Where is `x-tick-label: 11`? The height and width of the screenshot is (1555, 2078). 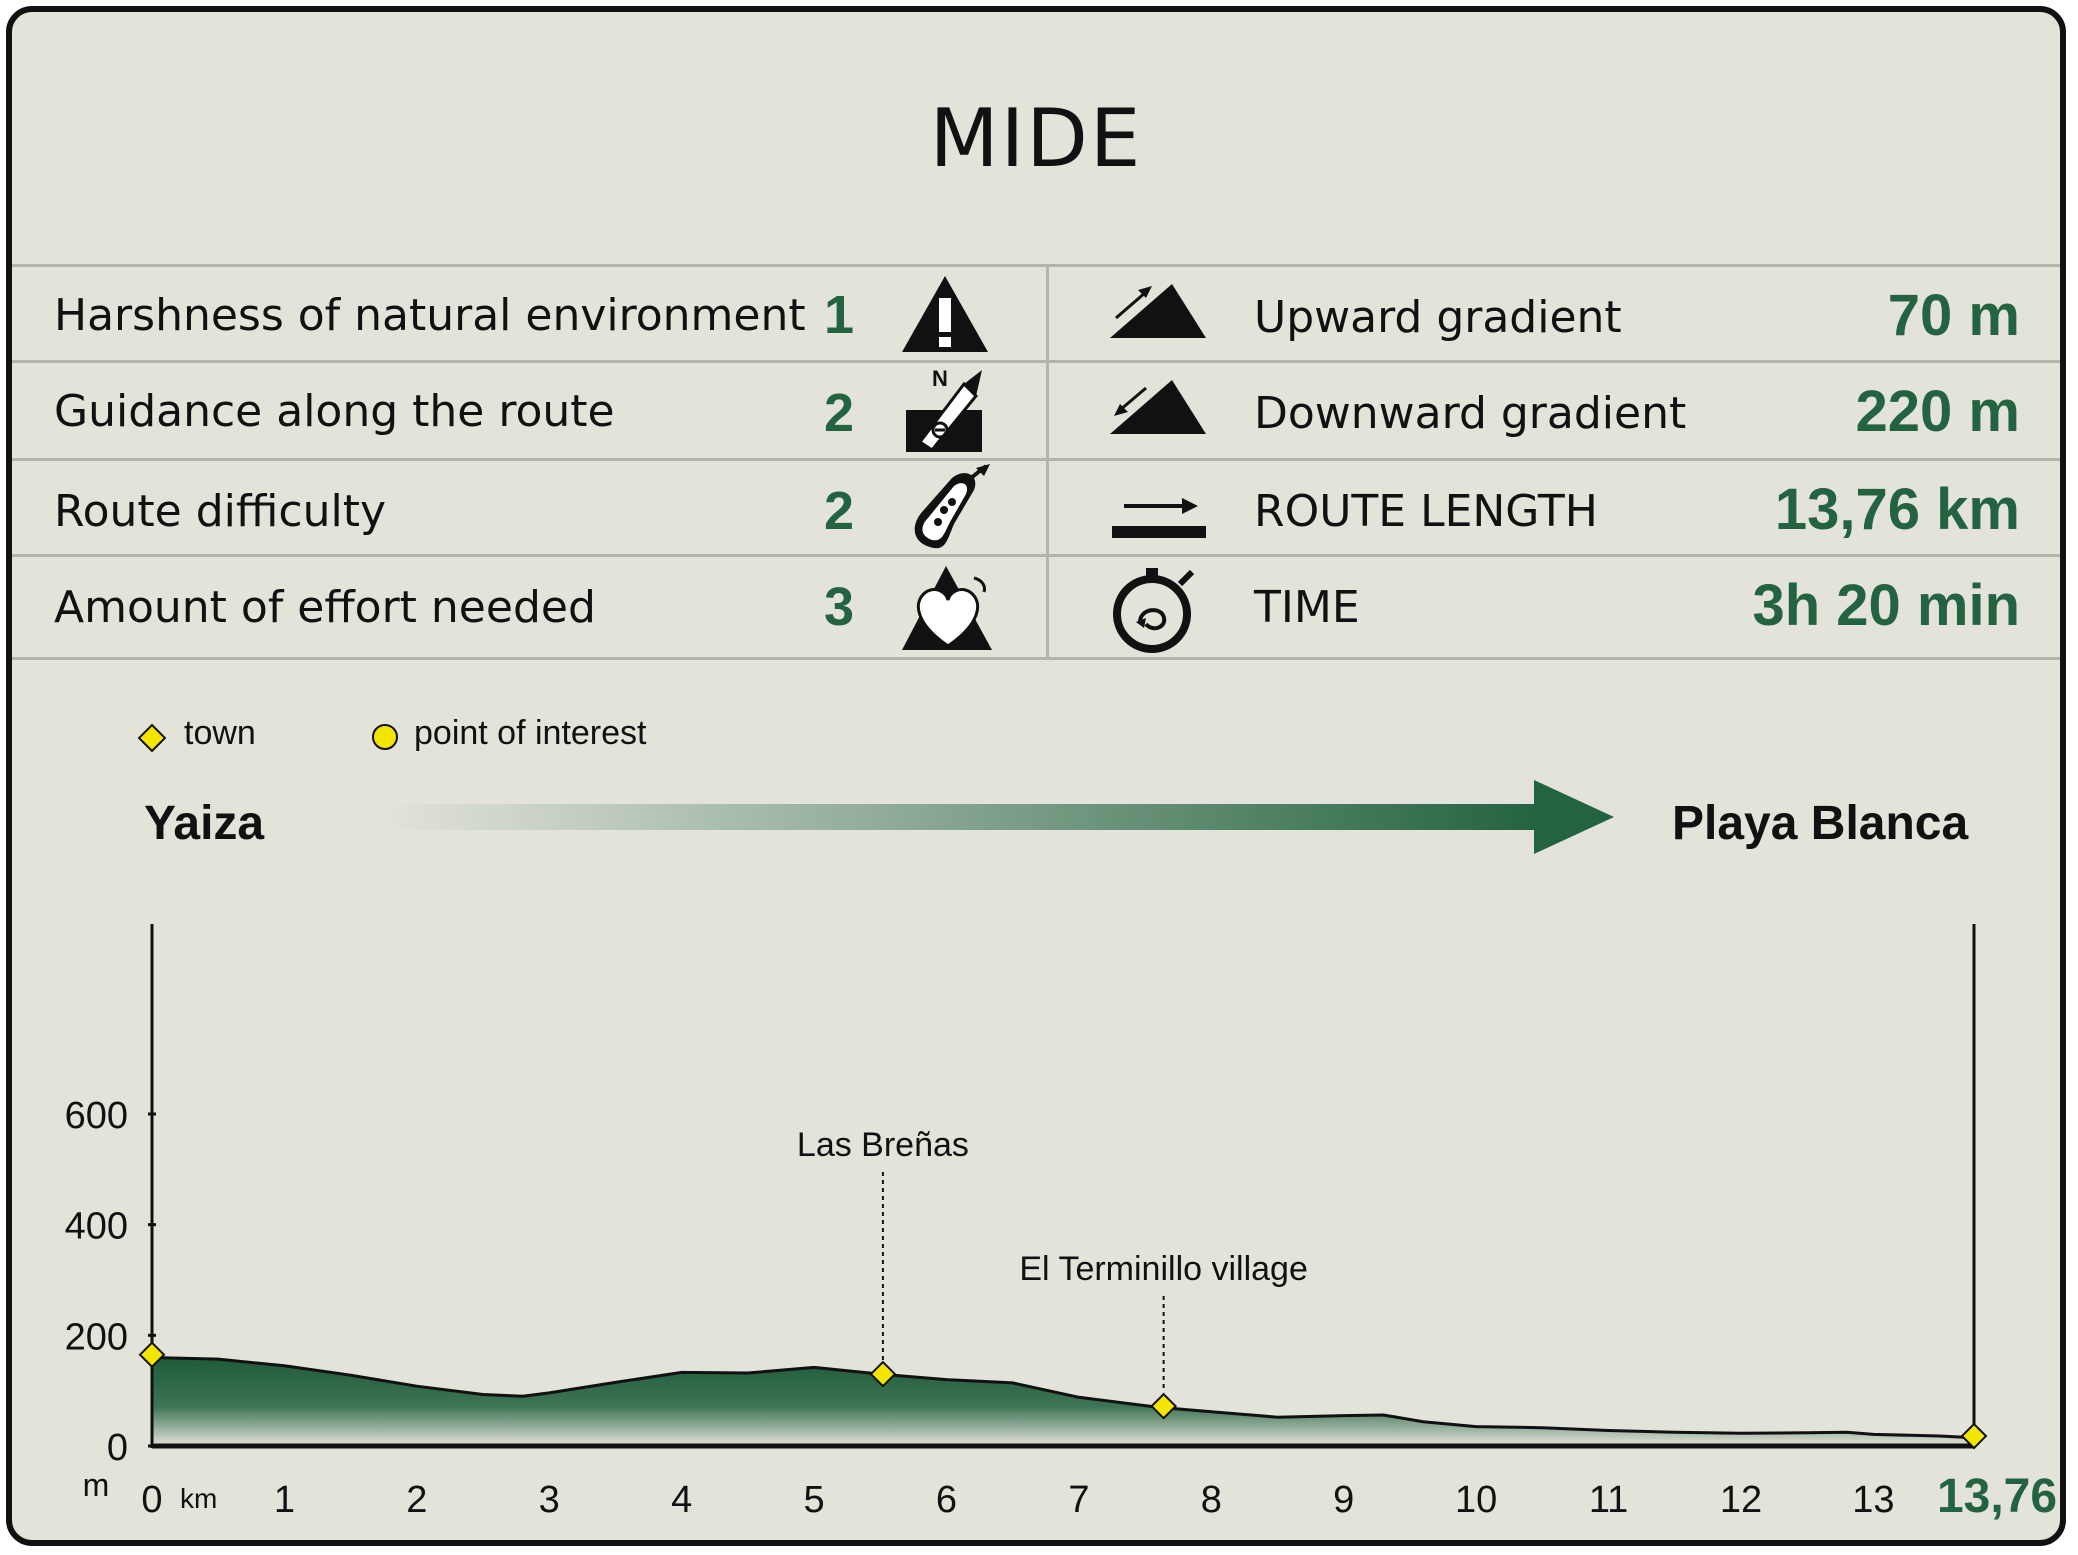
x-tick-label: 11 is located at coordinates (1608, 1500).